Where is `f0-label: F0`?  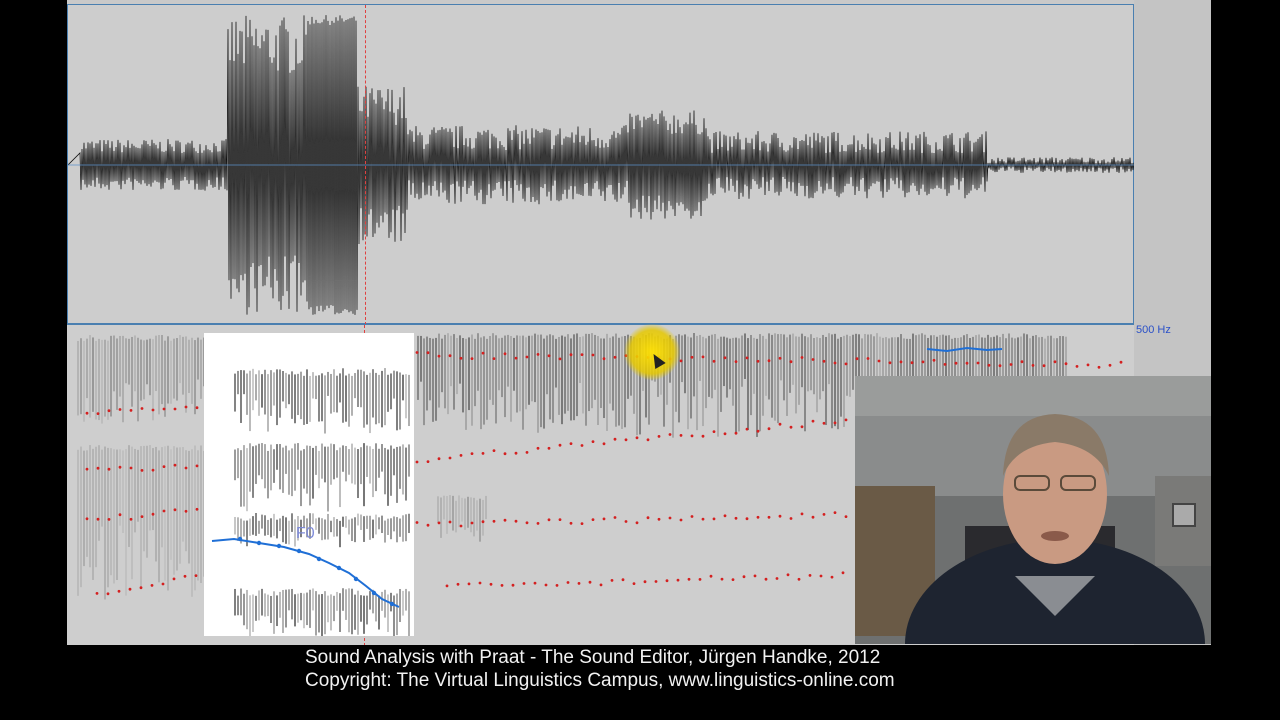
f0-label: F0 is located at coordinates (305, 533).